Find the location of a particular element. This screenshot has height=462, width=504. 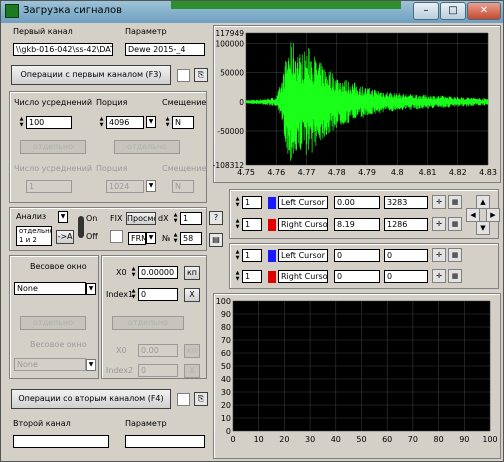

left-cursor-y: 3283 is located at coordinates (406, 202).